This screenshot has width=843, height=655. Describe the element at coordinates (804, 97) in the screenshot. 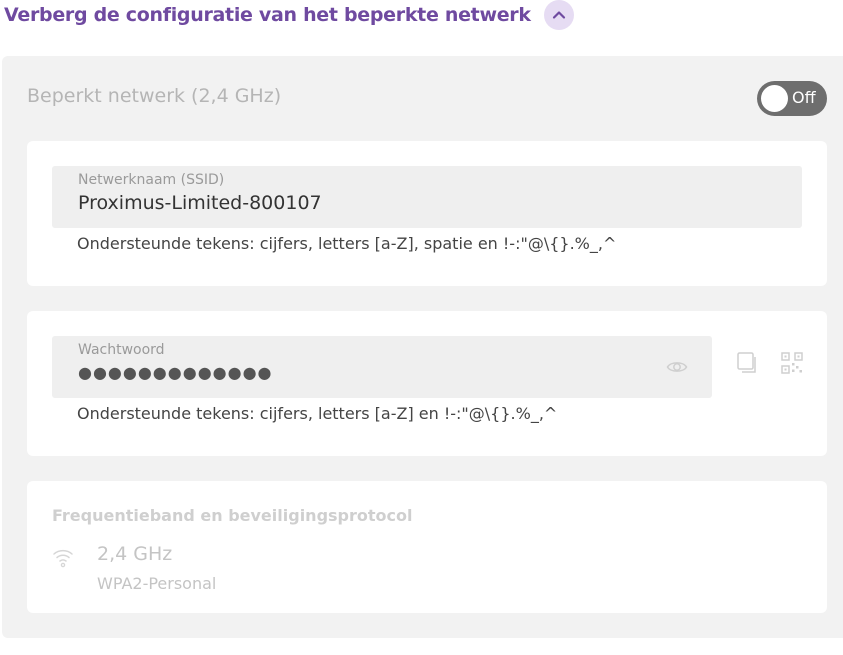

I see `toggle-label: Off` at that location.